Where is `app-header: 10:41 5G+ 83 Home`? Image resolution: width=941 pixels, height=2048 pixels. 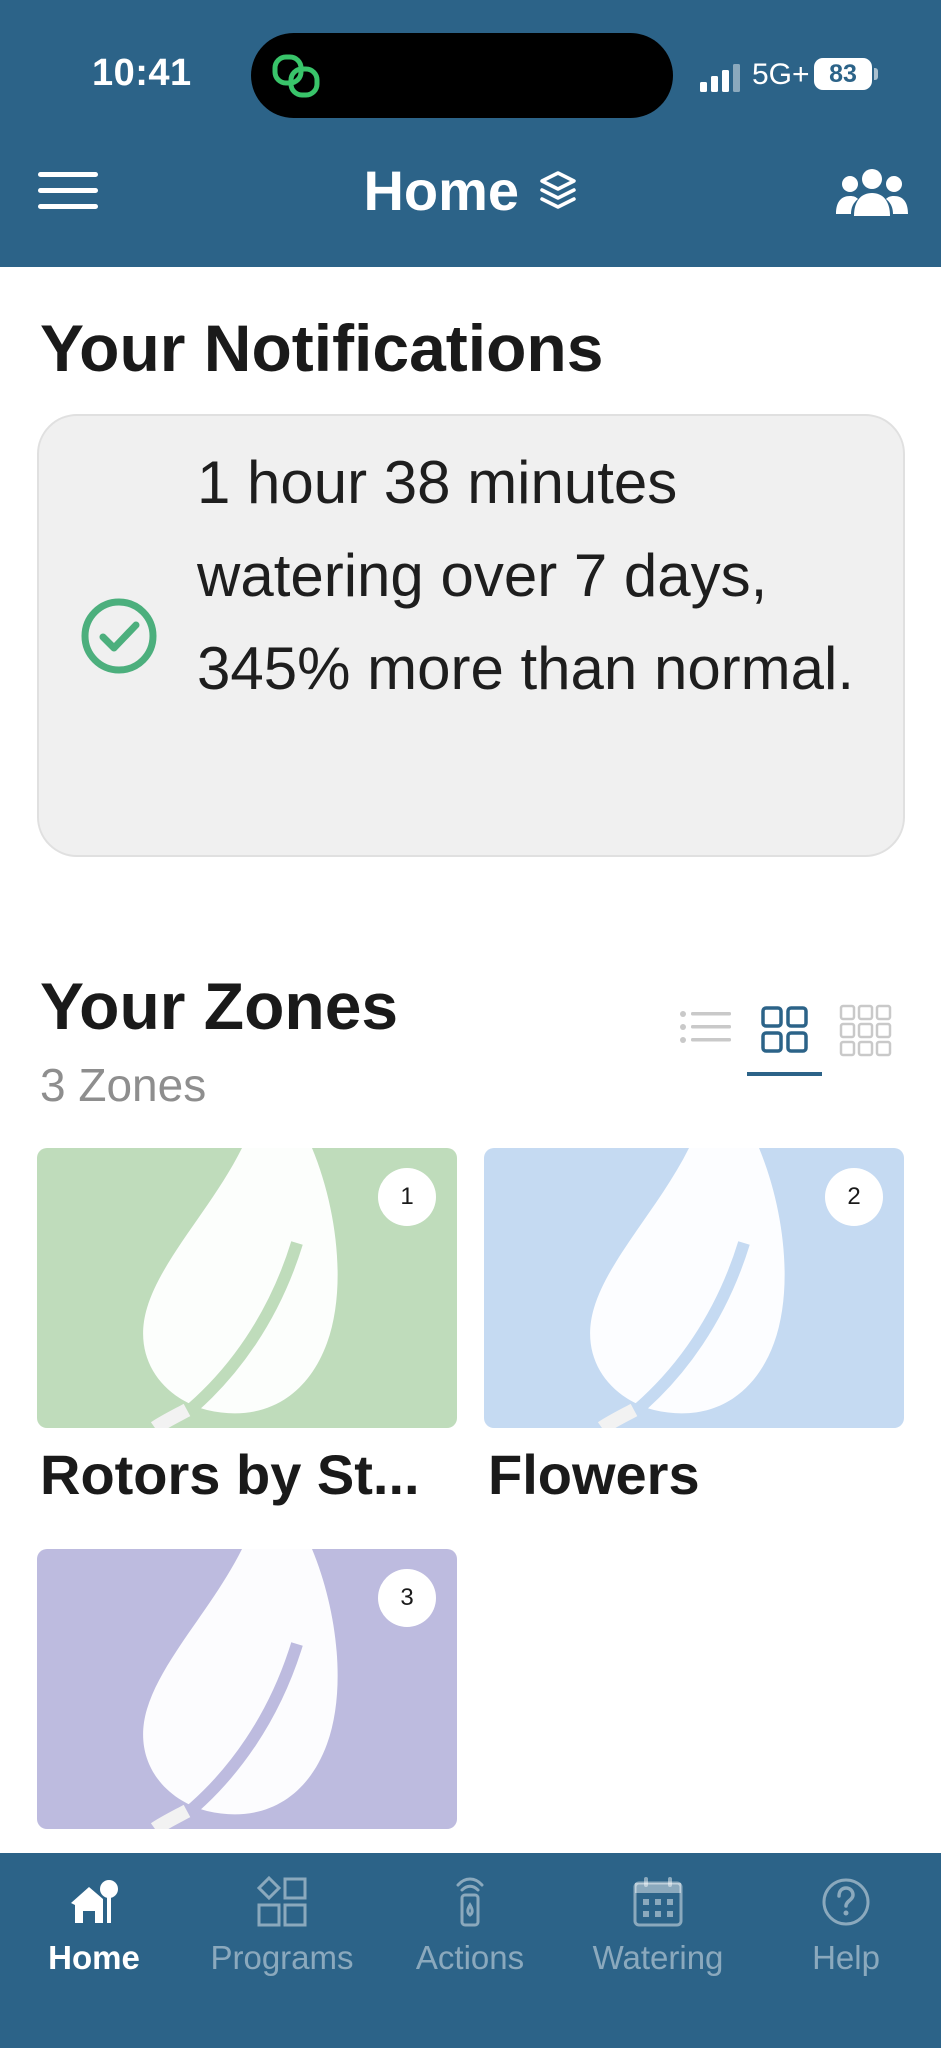 app-header: 10:41 5G+ 83 Home is located at coordinates (470, 133).